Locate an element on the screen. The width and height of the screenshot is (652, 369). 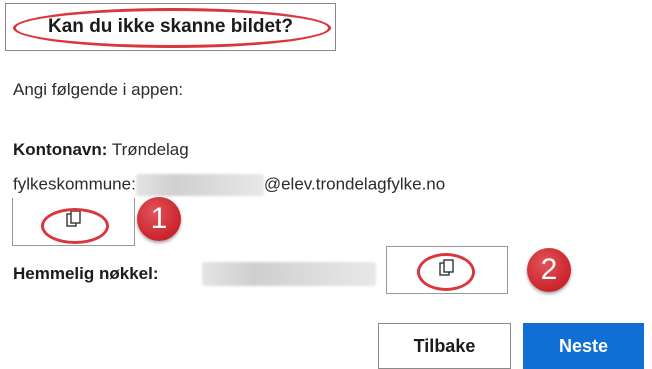
copy-secret-key-button is located at coordinates (447, 270).